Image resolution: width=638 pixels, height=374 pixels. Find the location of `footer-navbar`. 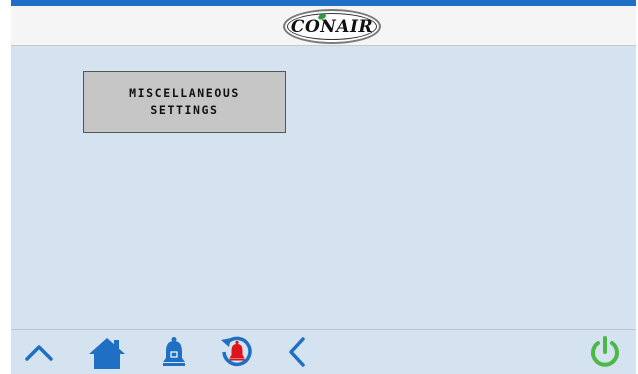

footer-navbar is located at coordinates (323, 351).